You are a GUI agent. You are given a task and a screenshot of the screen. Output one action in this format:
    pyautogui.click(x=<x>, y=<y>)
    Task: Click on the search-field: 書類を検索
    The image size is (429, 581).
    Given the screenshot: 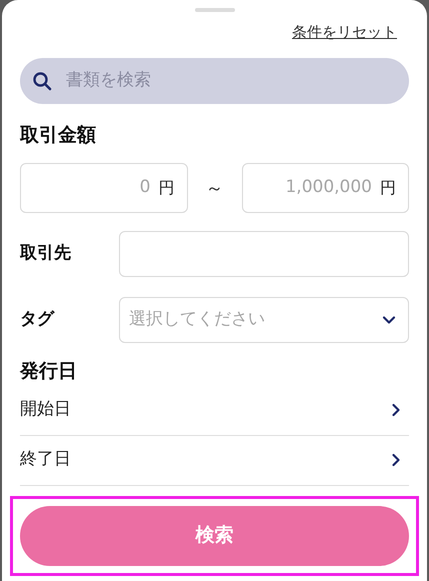 What is the action you would take?
    pyautogui.click(x=214, y=81)
    